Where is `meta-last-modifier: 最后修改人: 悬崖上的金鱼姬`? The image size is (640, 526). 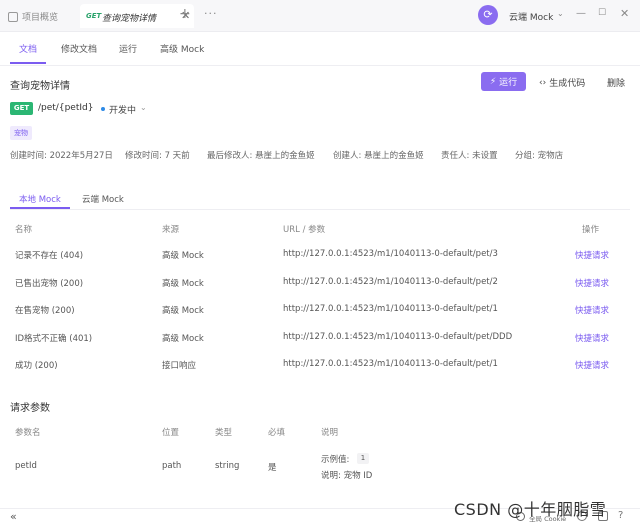 meta-last-modifier: 最后修改人: 悬崖上的金鱼姬 is located at coordinates (261, 156).